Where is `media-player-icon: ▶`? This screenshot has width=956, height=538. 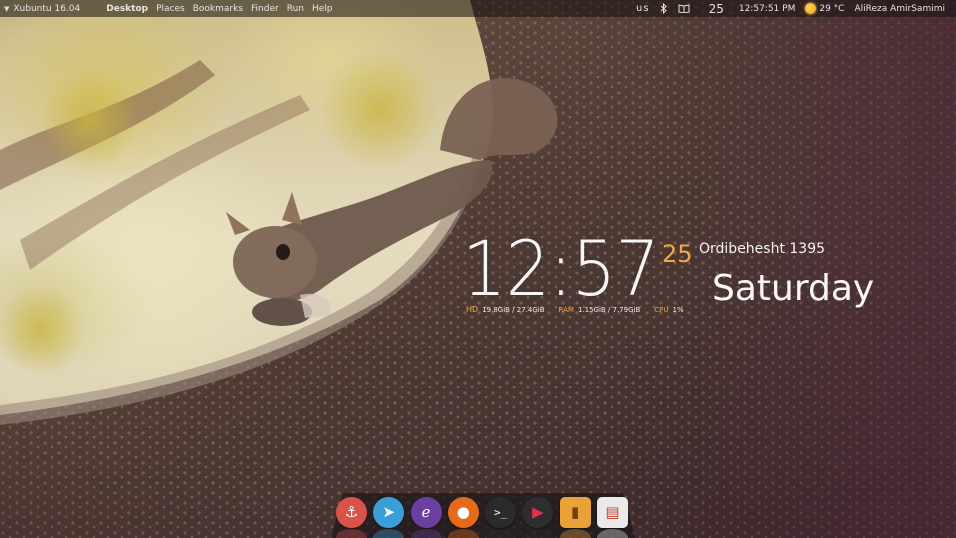
media-player-icon: ▶ is located at coordinates (538, 512).